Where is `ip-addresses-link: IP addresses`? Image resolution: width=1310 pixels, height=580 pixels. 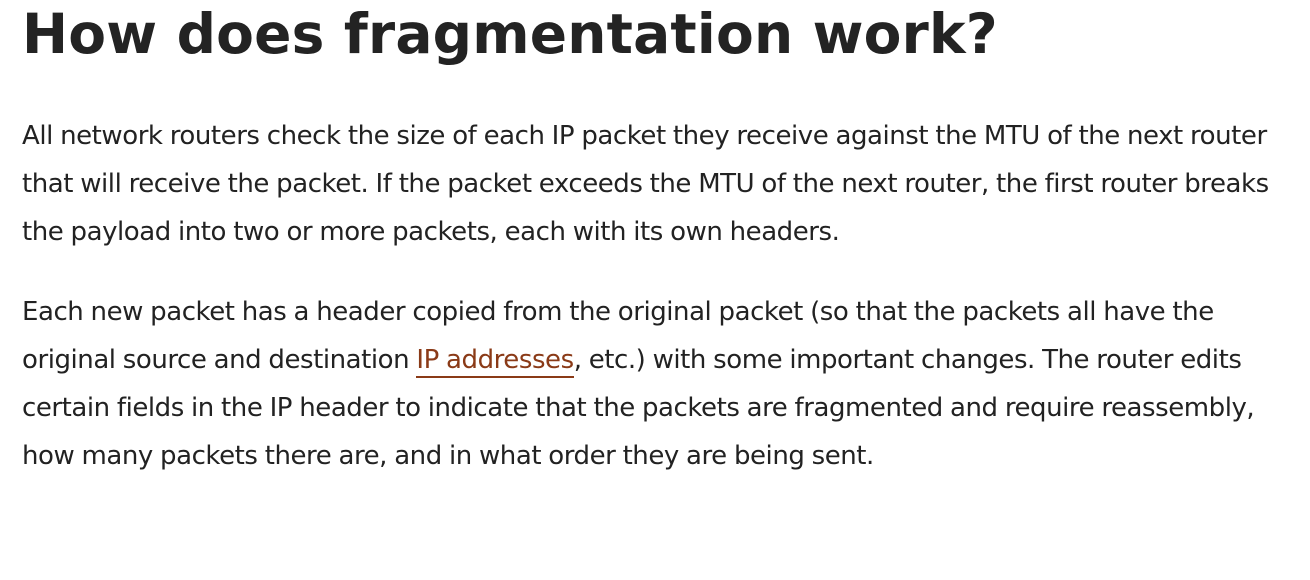 ip-addresses-link: IP addresses is located at coordinates (495, 361).